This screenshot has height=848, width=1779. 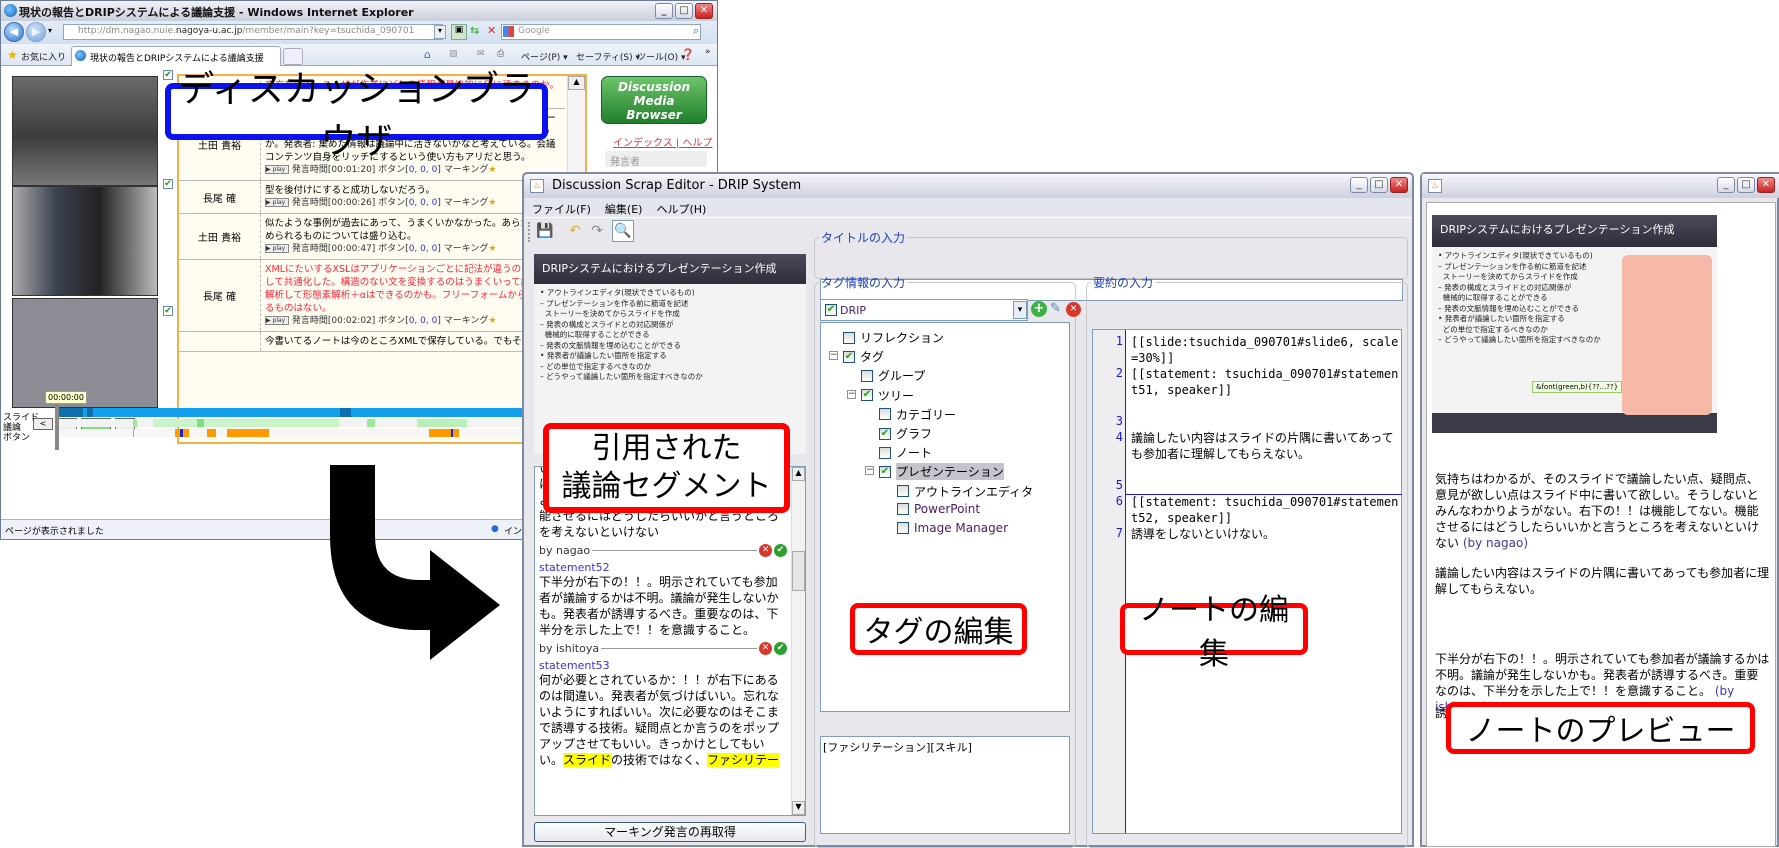 I want to click on favorites-star-icon: ★, so click(x=12, y=55).